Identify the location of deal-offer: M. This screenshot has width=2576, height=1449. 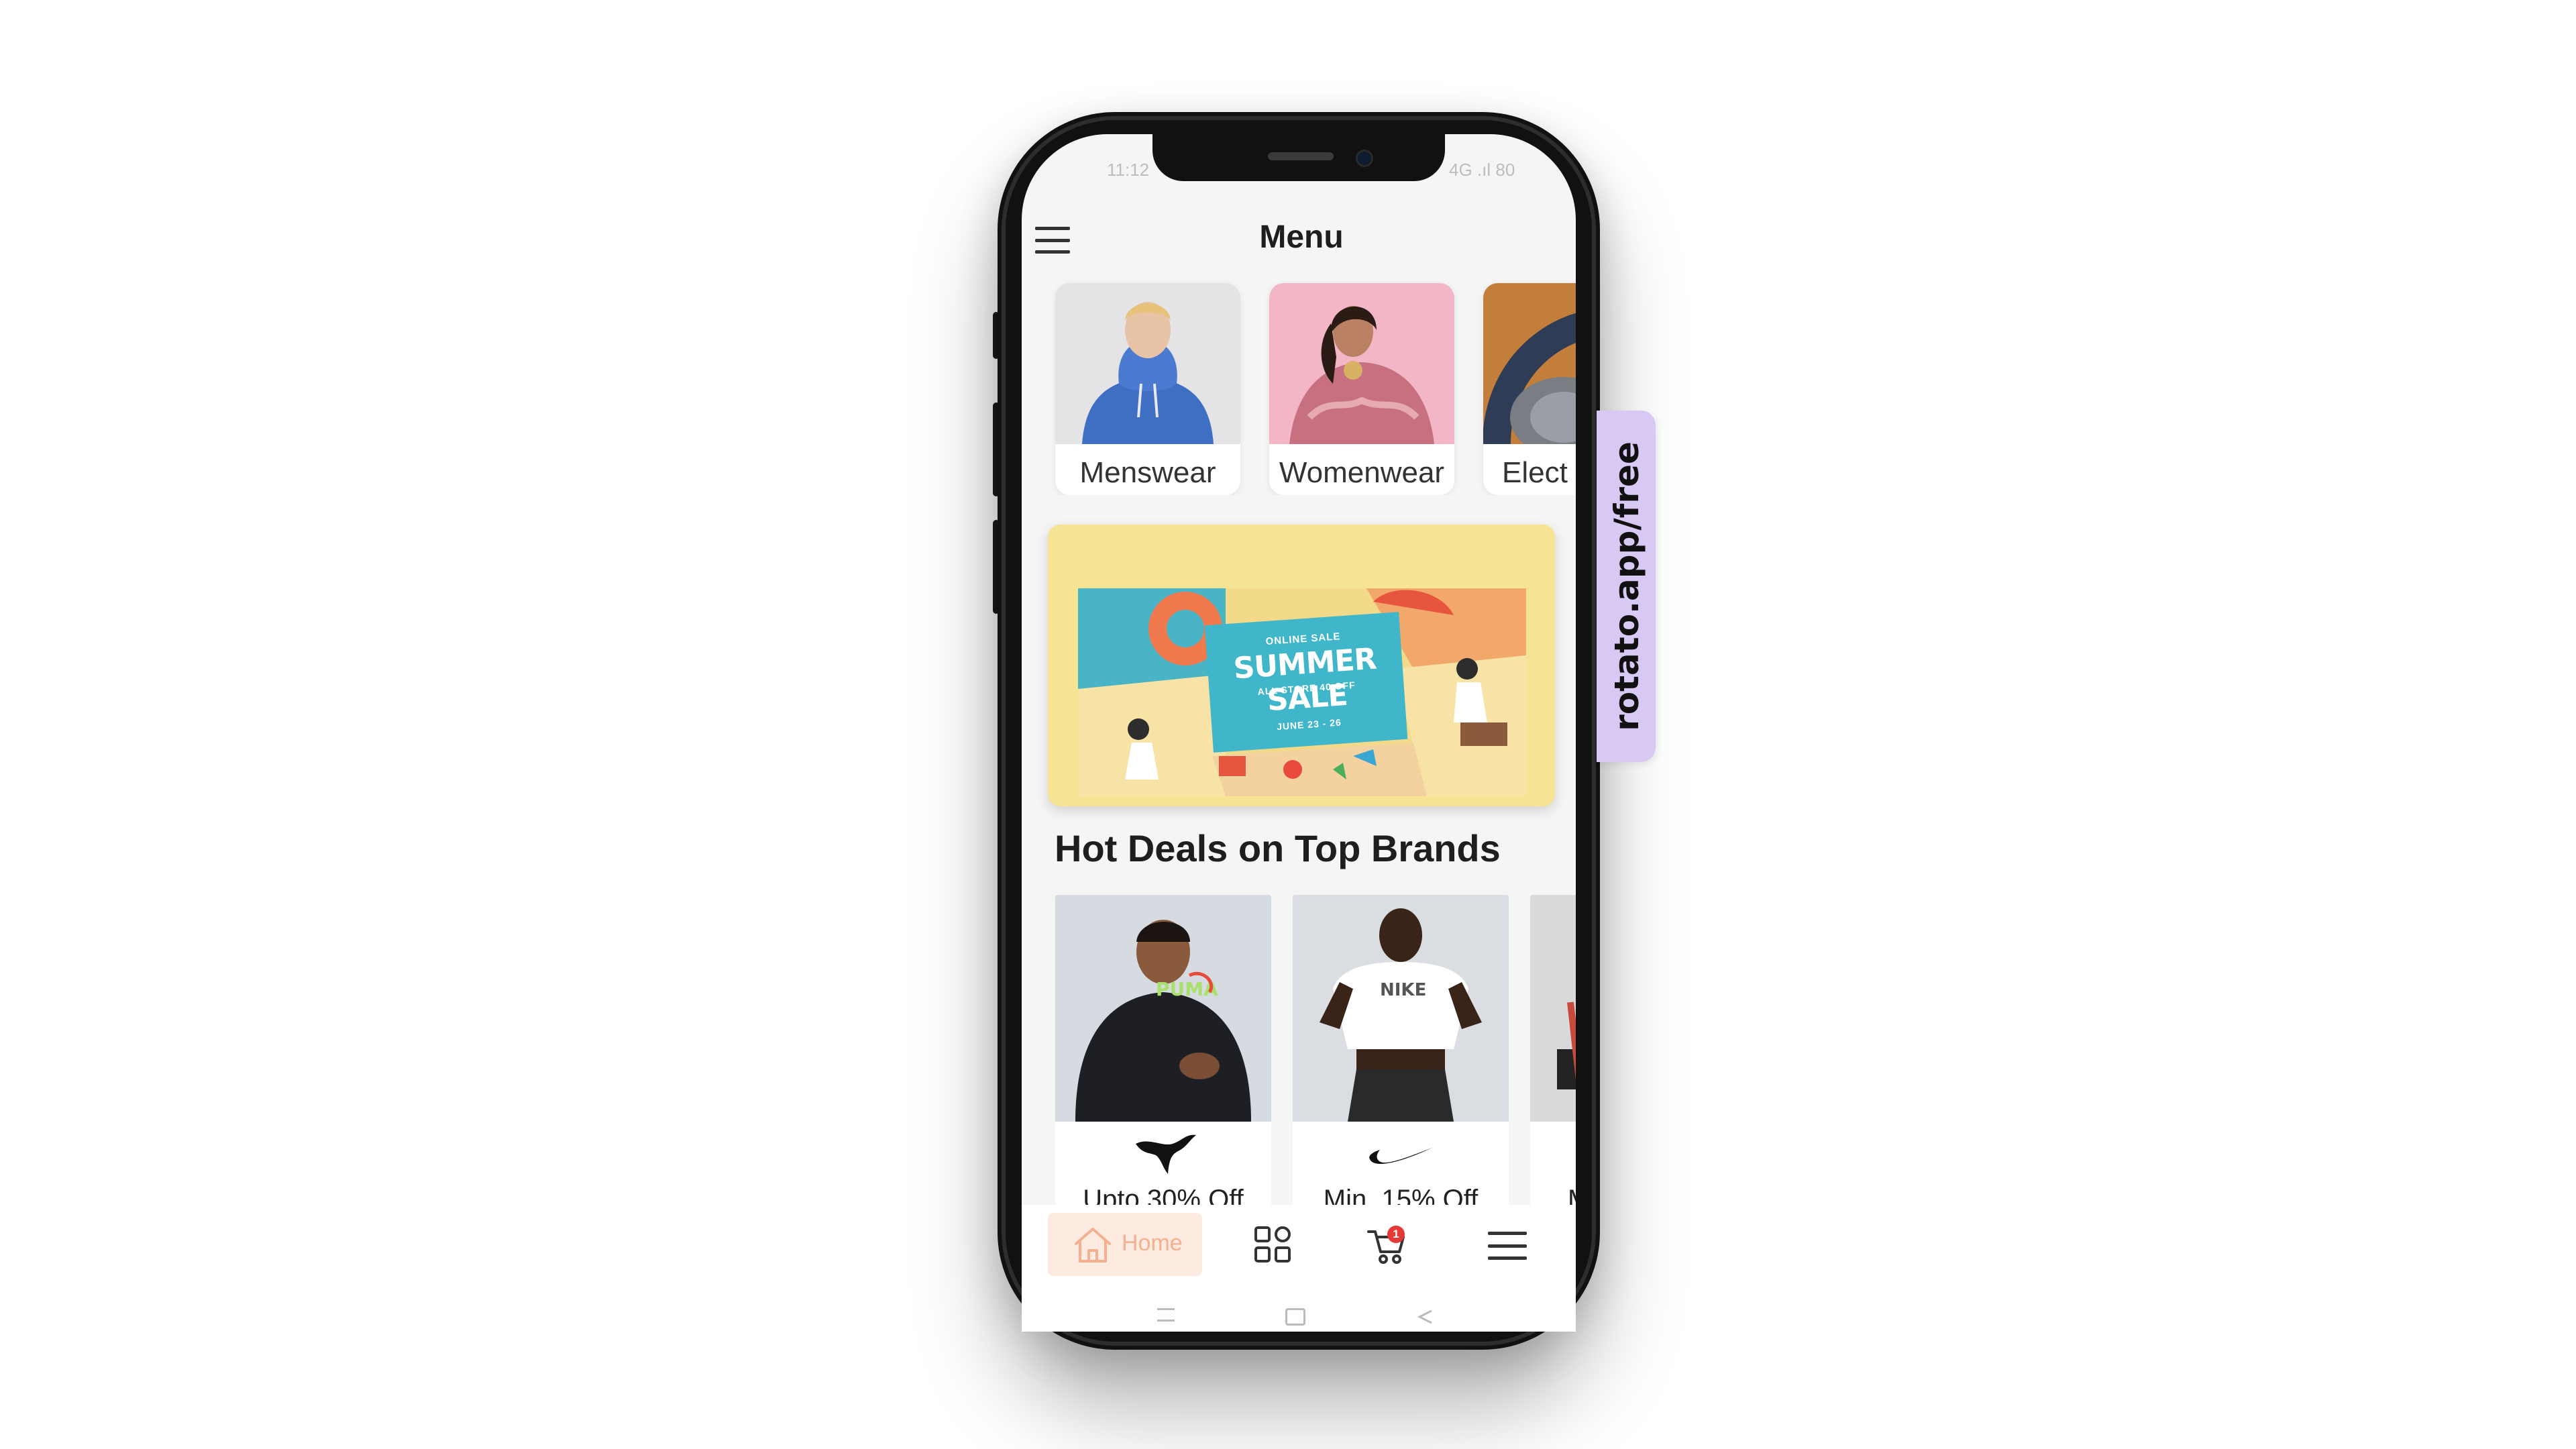
(1572, 1195).